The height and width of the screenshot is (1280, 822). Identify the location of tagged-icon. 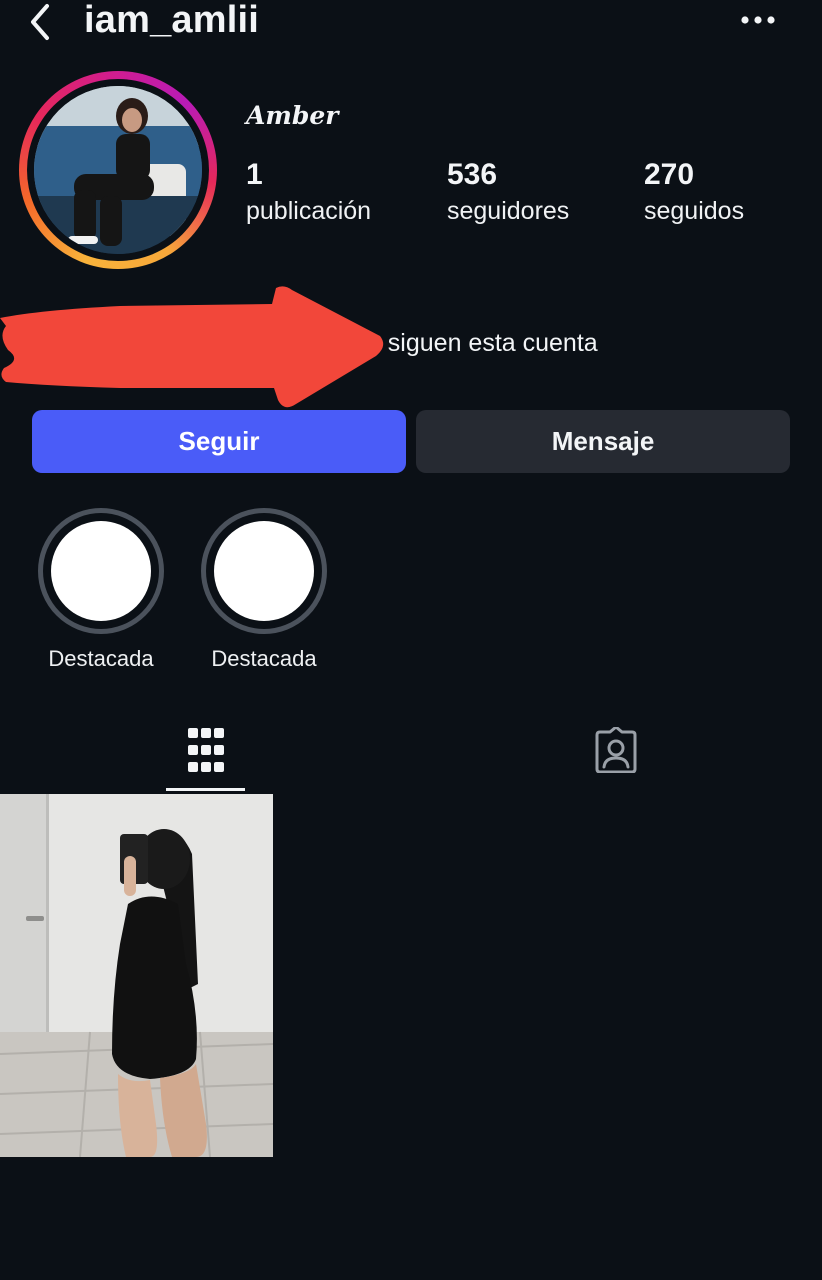
(616, 750).